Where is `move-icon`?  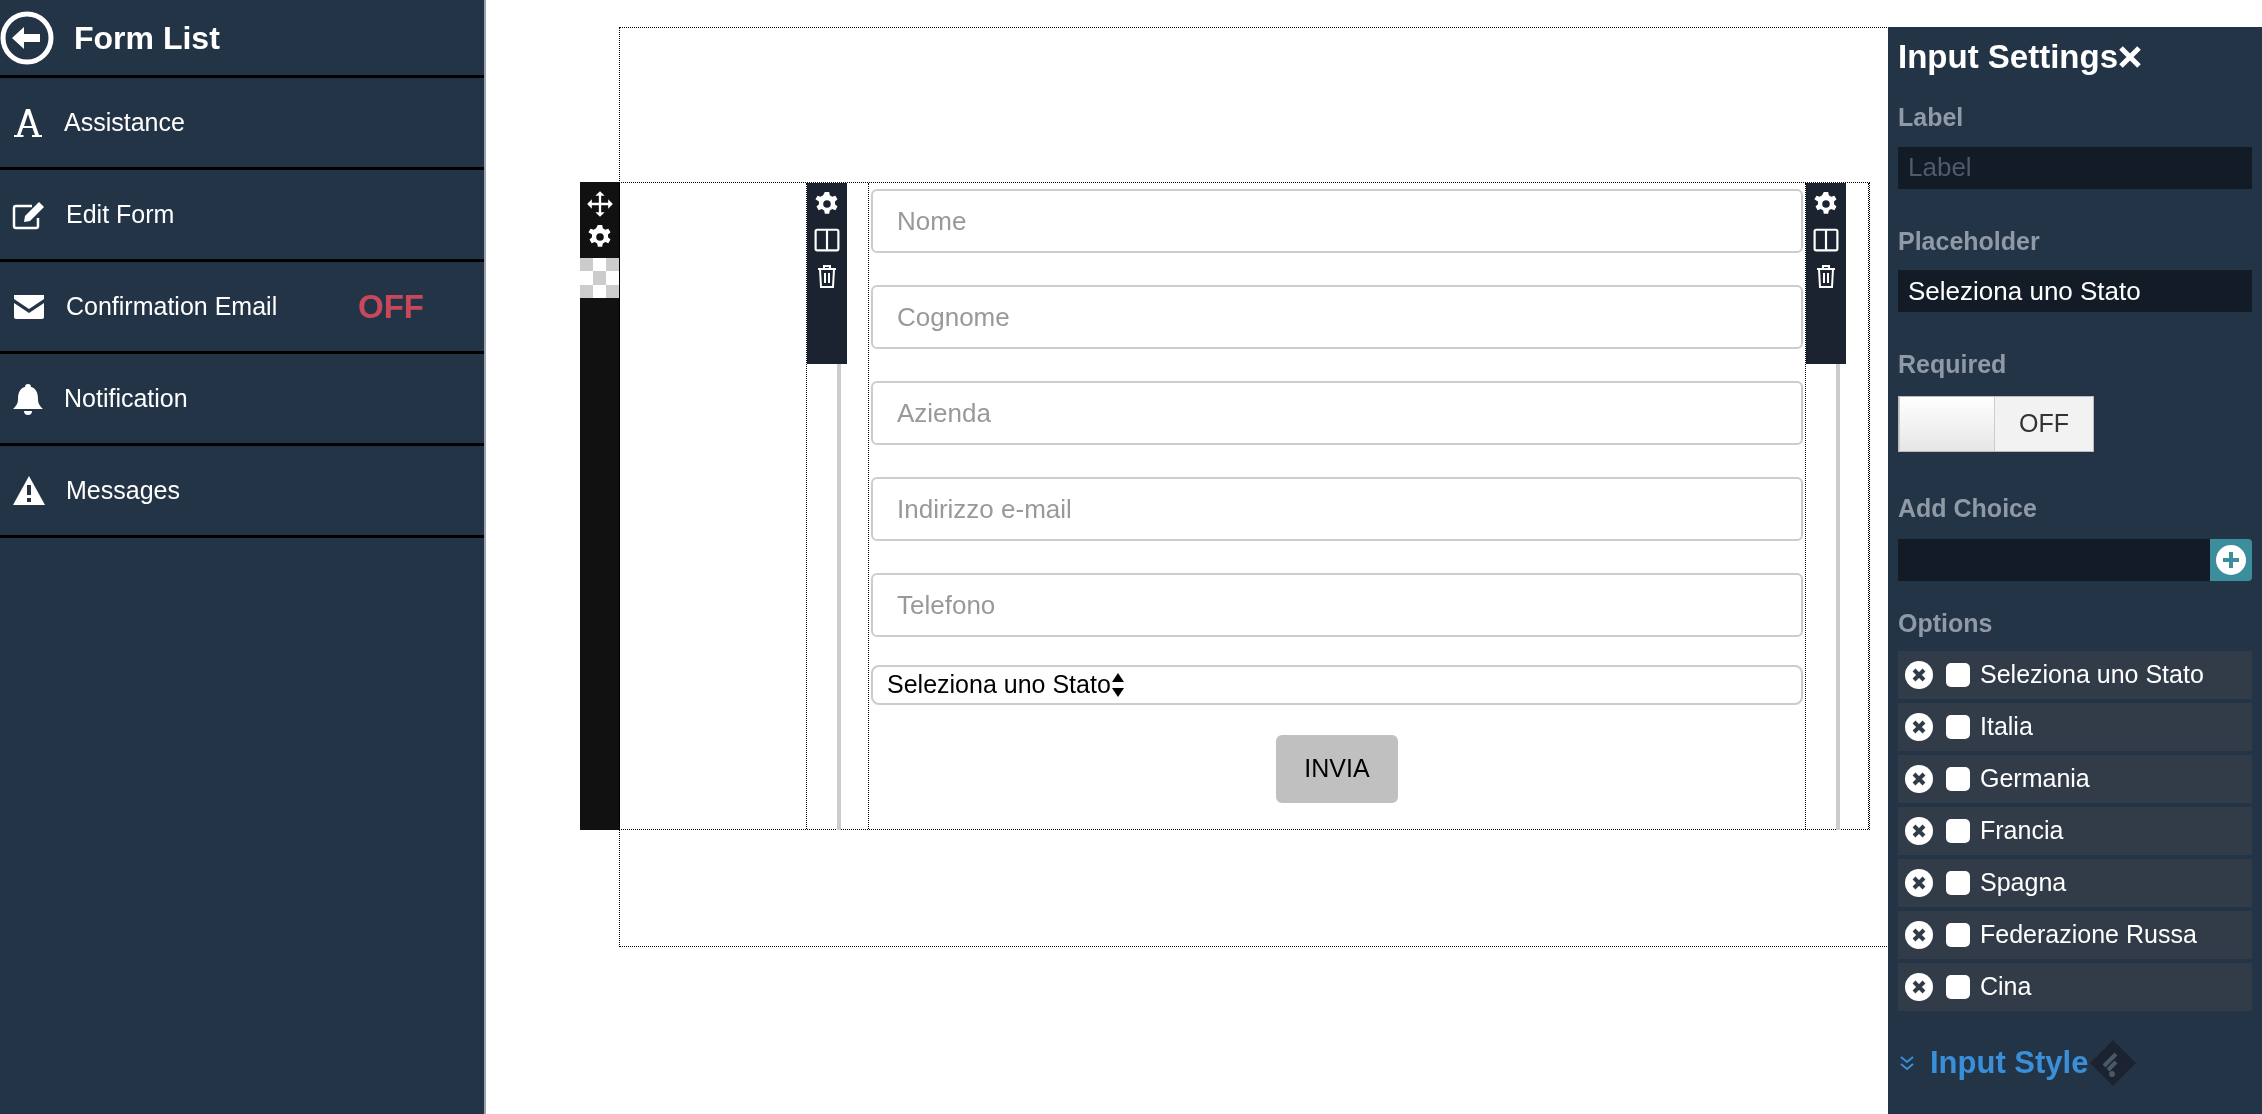 move-icon is located at coordinates (599, 204).